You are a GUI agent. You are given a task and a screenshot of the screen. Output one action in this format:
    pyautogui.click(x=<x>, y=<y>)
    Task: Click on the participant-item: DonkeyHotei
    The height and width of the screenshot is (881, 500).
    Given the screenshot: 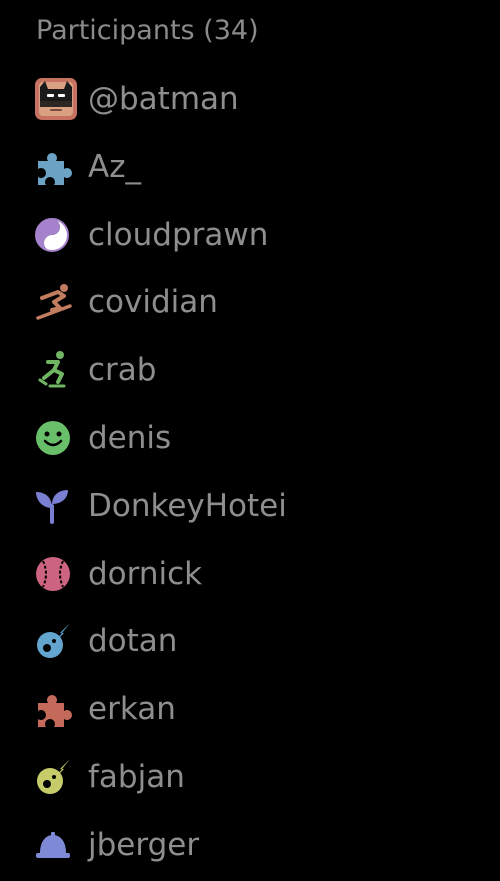 What is the action you would take?
    pyautogui.click(x=250, y=508)
    